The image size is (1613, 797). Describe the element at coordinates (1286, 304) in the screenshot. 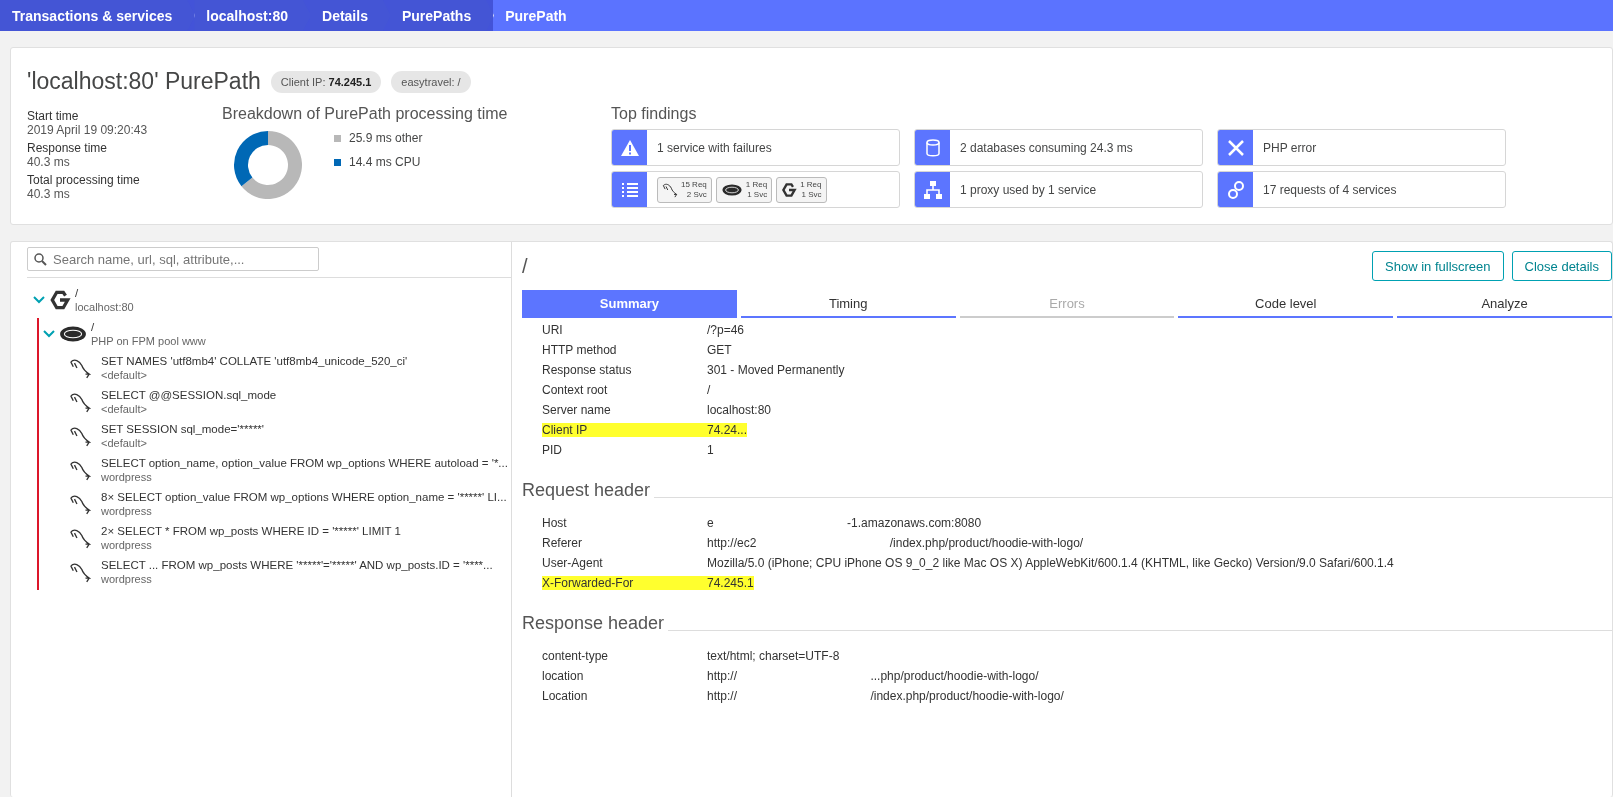

I see `tab: Code level` at that location.